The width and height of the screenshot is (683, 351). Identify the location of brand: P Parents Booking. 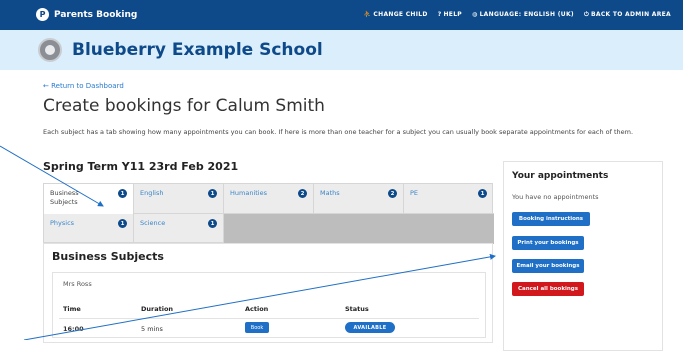
(86, 14).